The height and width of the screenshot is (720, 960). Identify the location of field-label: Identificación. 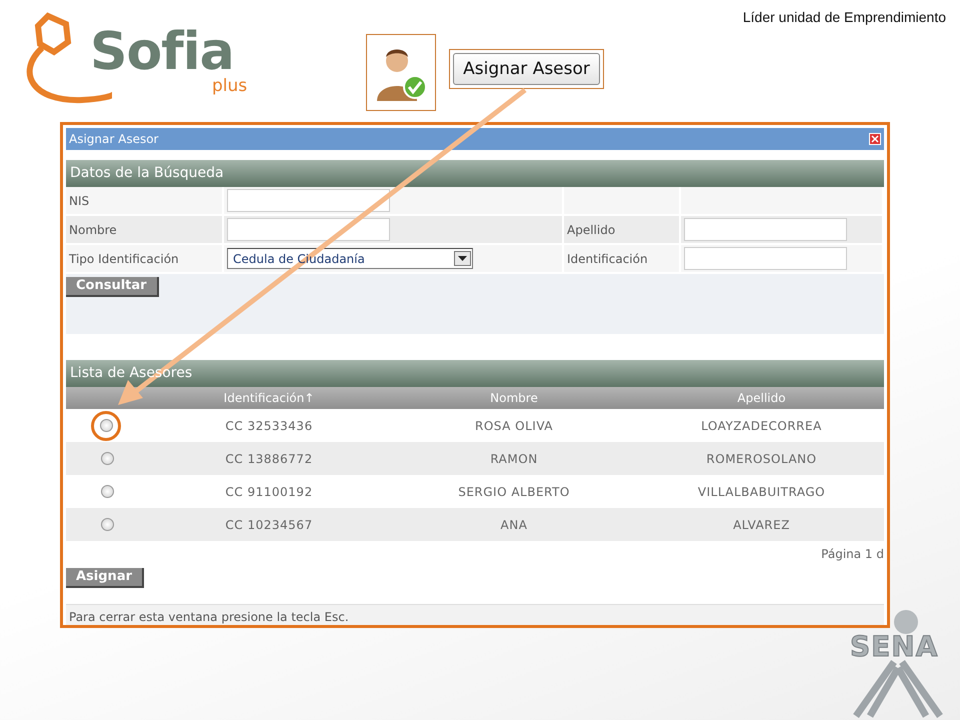
(607, 259).